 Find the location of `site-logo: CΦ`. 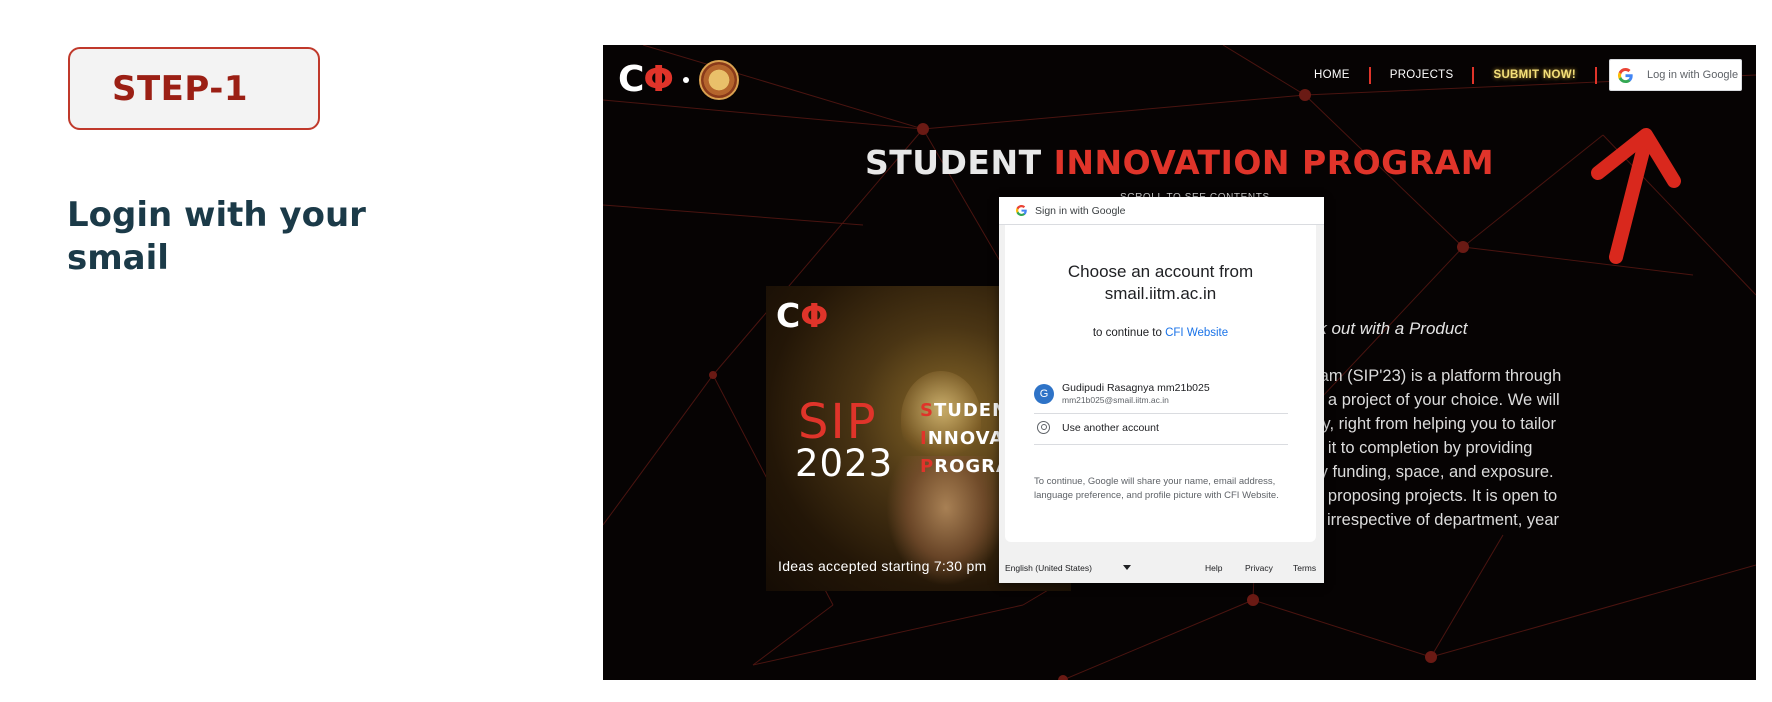

site-logo: CΦ is located at coordinates (679, 79).